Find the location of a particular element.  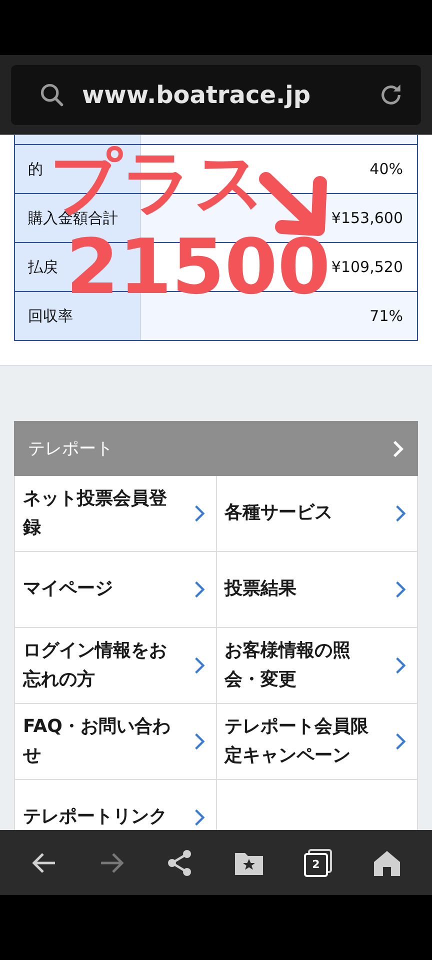

table-label: 回収率 is located at coordinates (50, 316).